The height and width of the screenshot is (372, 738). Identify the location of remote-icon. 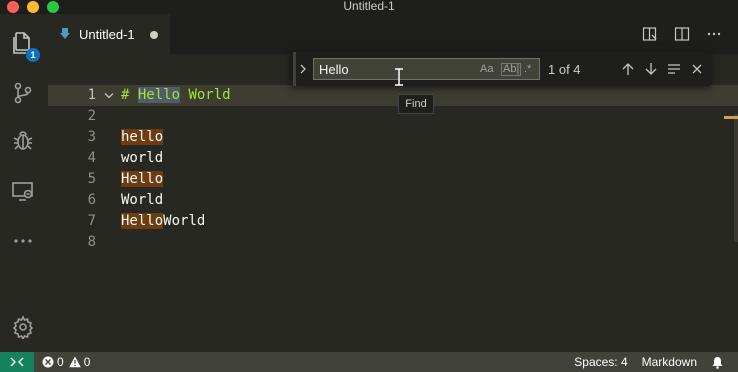
(17, 362).